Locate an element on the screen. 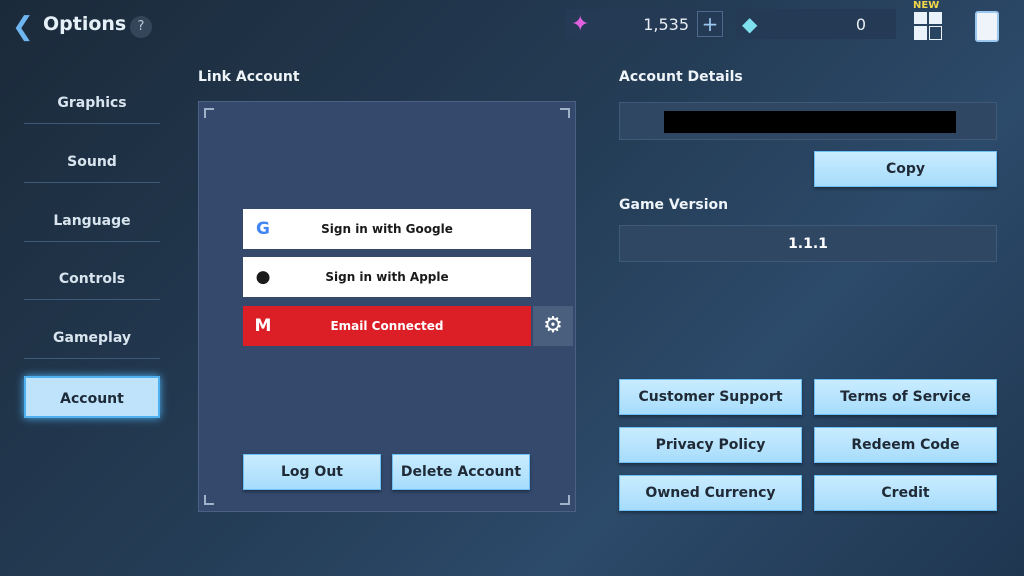 The height and width of the screenshot is (576, 1024). back-icon: ❮ is located at coordinates (23, 27).